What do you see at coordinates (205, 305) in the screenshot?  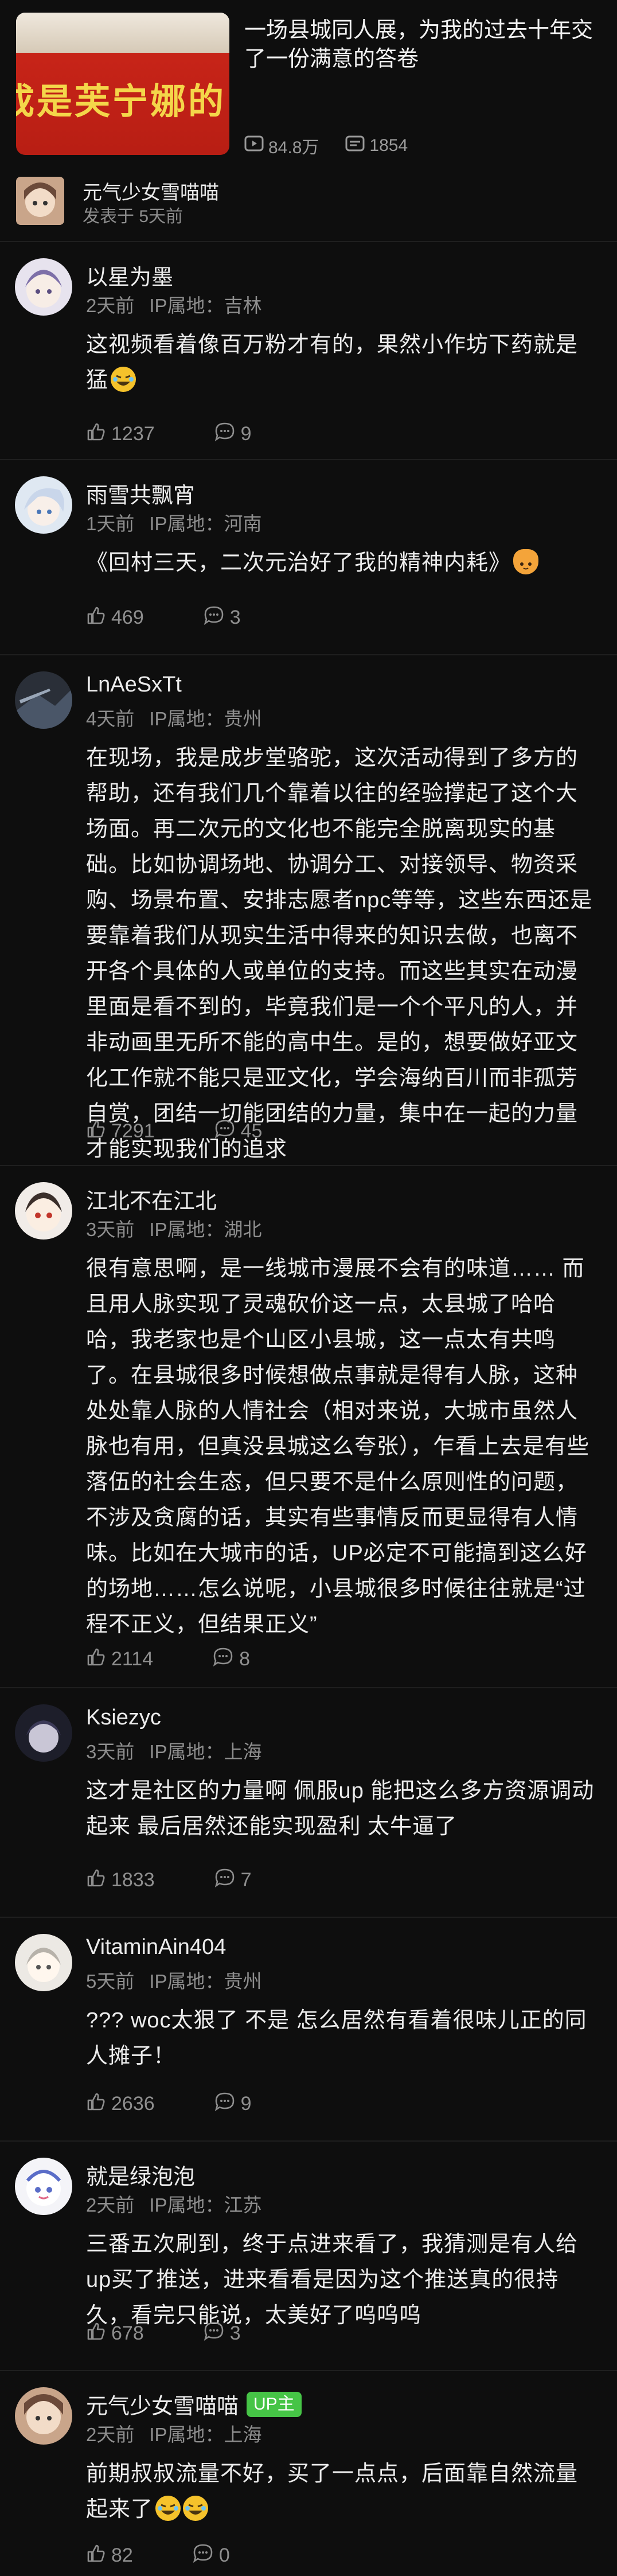 I see `comment-ip: IP属地：吉林` at bounding box center [205, 305].